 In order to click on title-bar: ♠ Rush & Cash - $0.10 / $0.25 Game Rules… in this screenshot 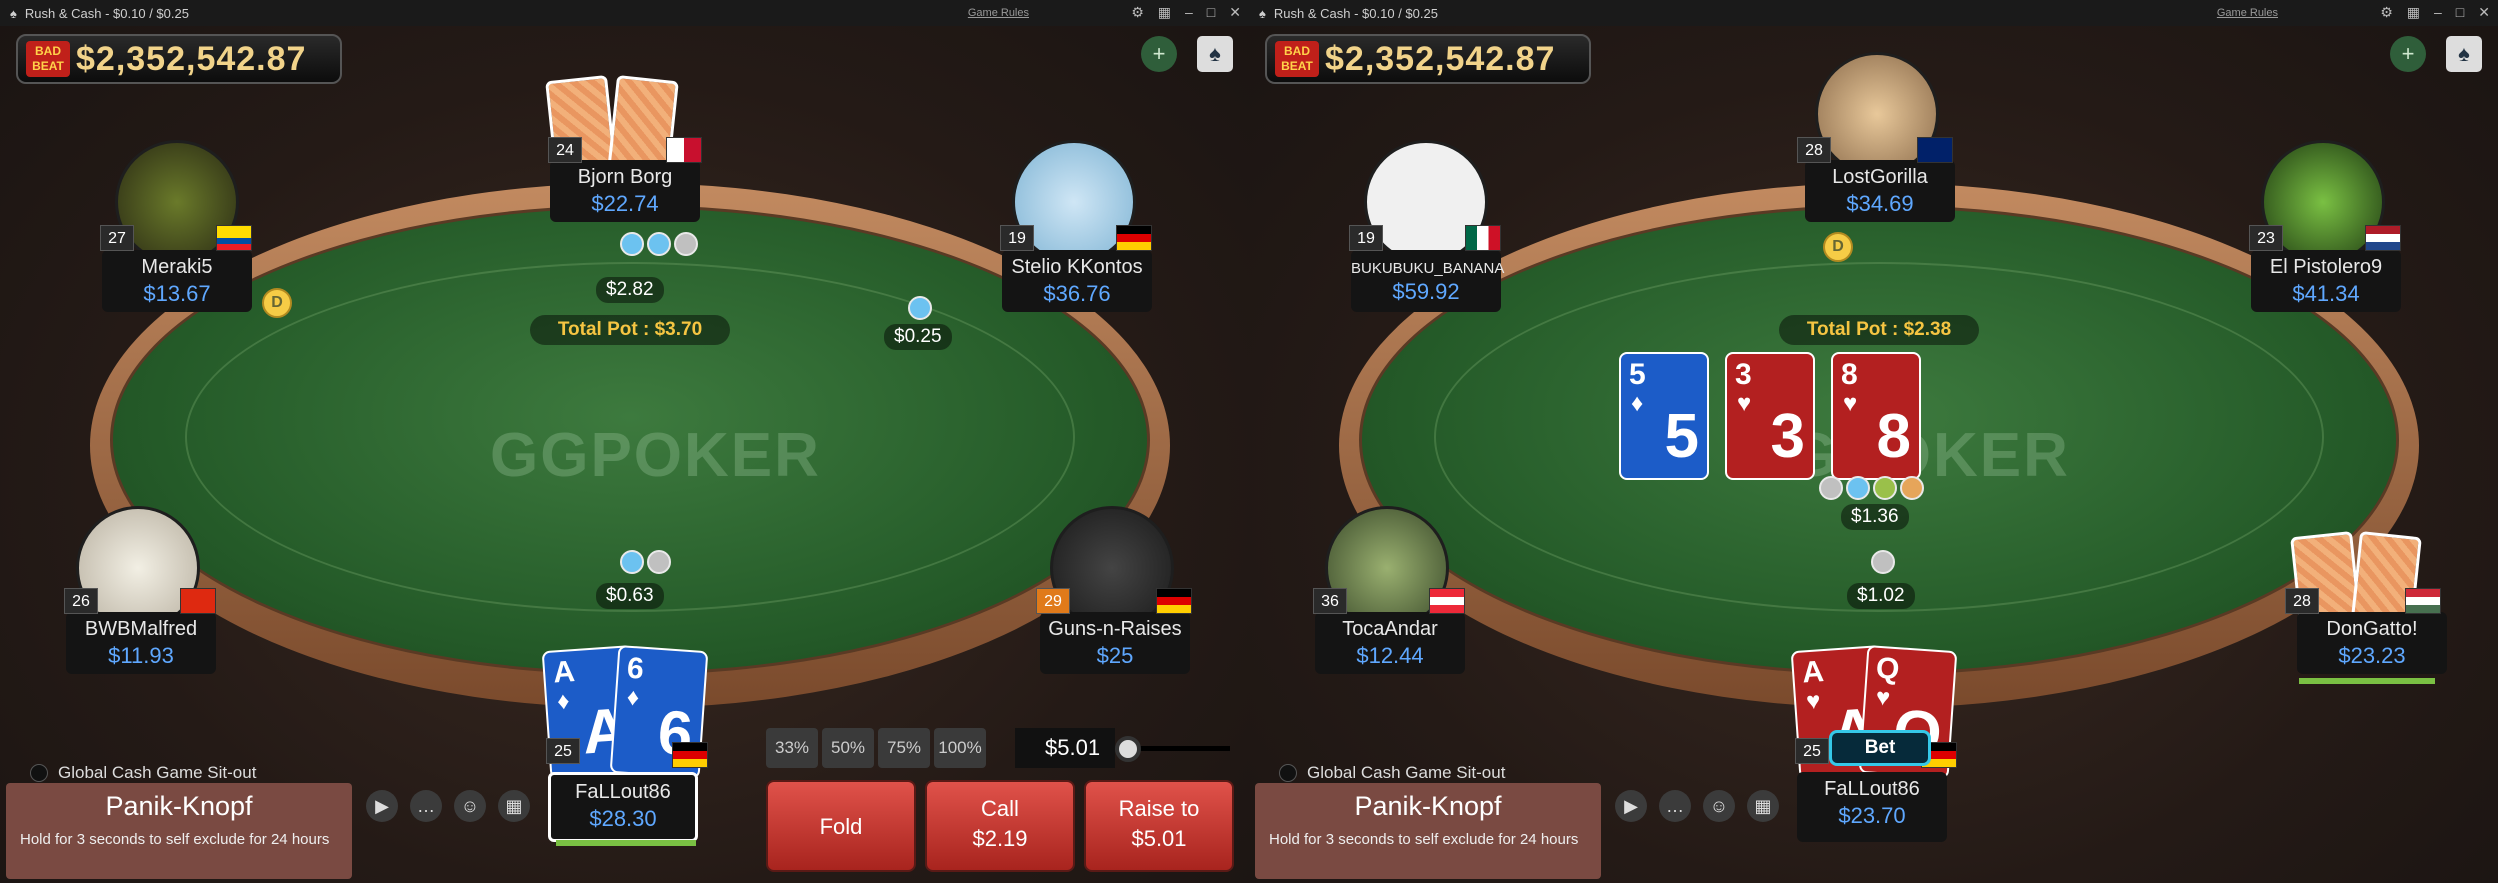, I will do `click(624, 13)`.